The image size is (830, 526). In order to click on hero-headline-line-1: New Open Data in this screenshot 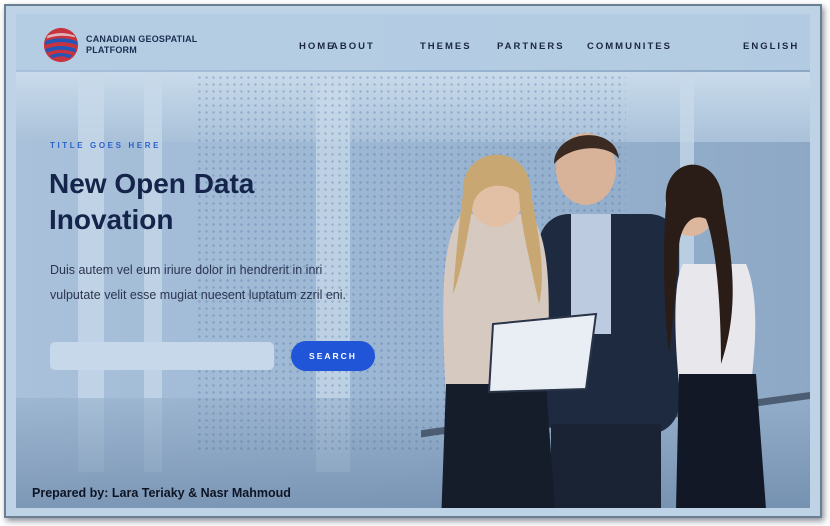, I will do `click(152, 183)`.